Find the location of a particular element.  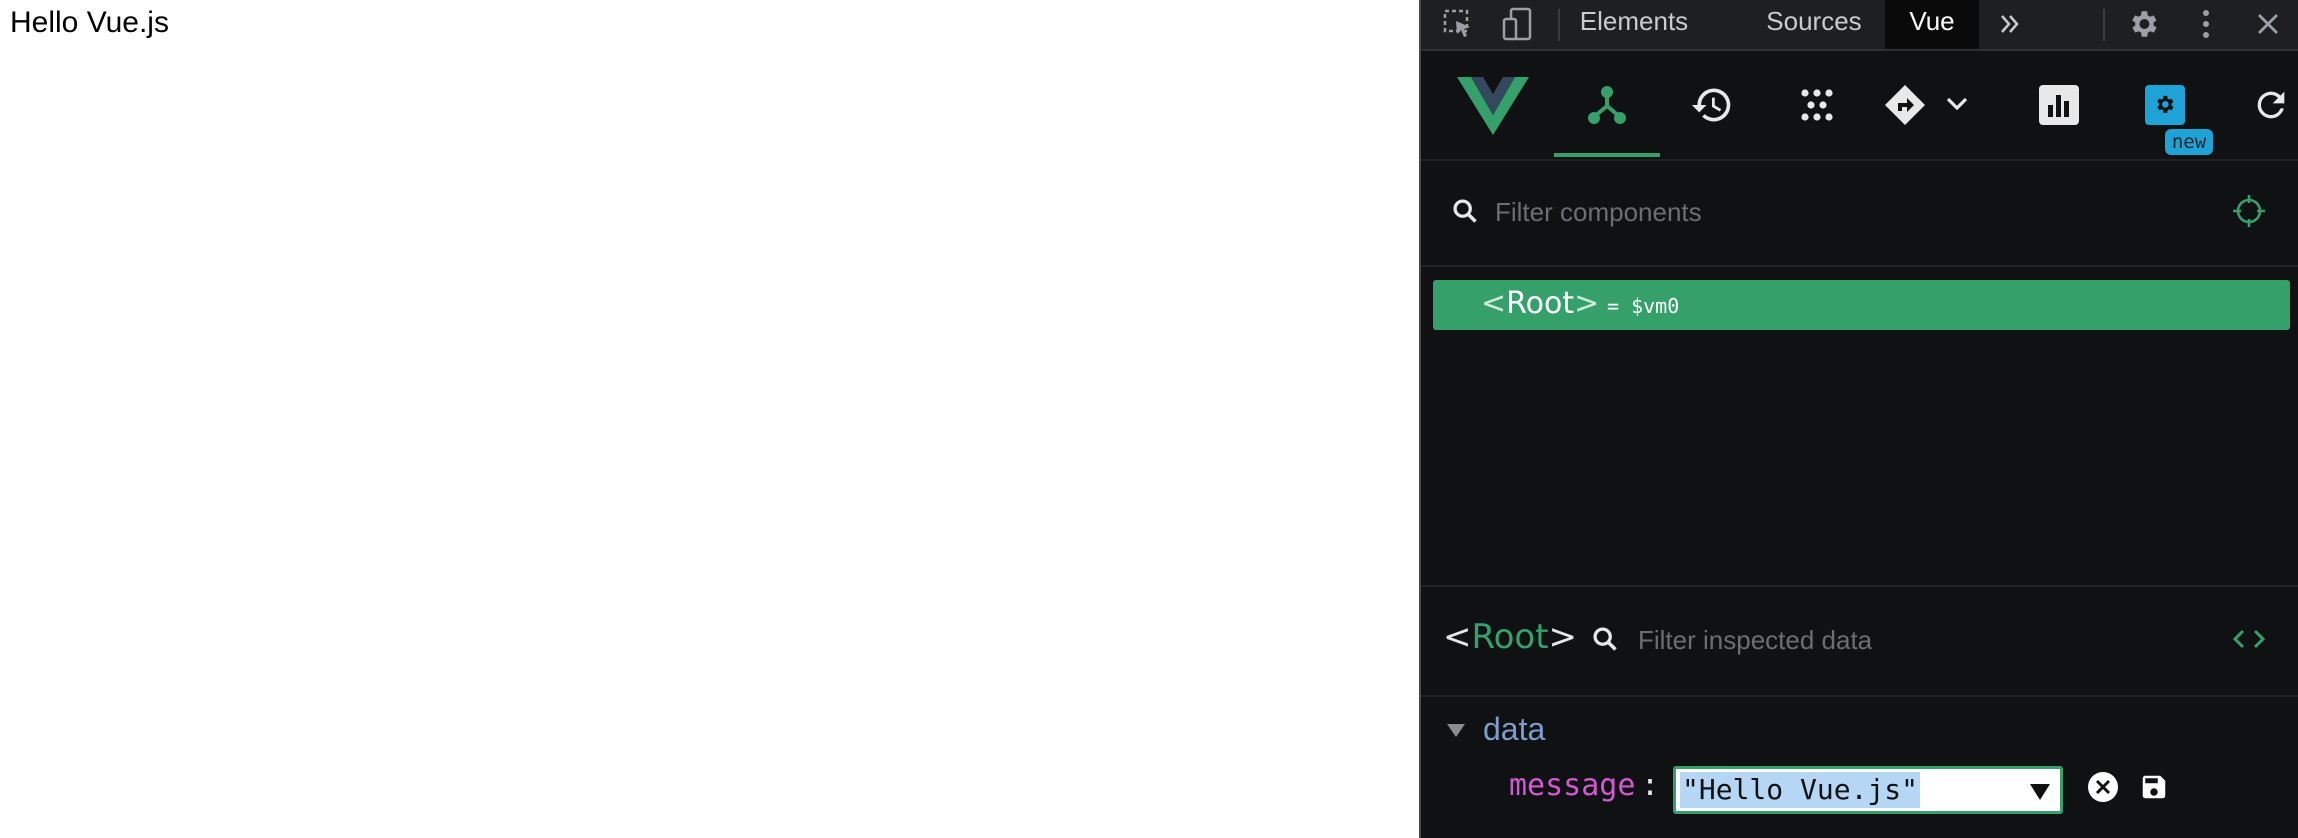

select-component-target-icon is located at coordinates (2249, 211).